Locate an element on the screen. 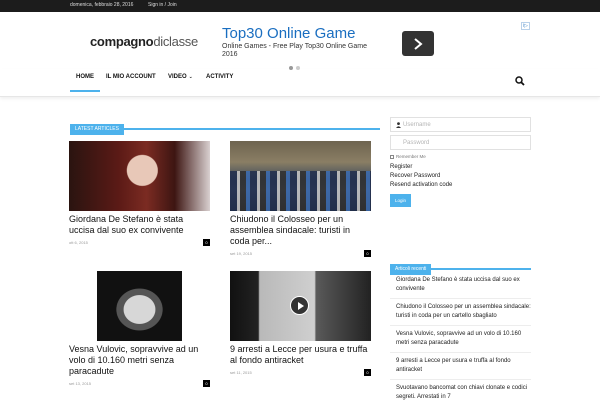 Image resolution: width=600 pixels, height=400 pixels. recent-articles-heading: Articoli recenti is located at coordinates (460, 266).